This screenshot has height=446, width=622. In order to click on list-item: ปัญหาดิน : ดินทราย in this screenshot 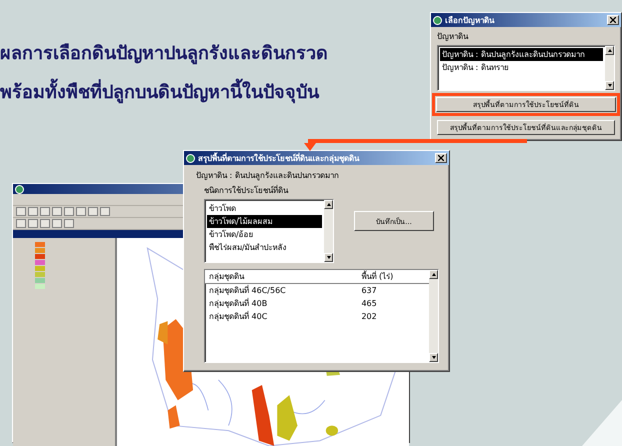, I will do `click(521, 67)`.